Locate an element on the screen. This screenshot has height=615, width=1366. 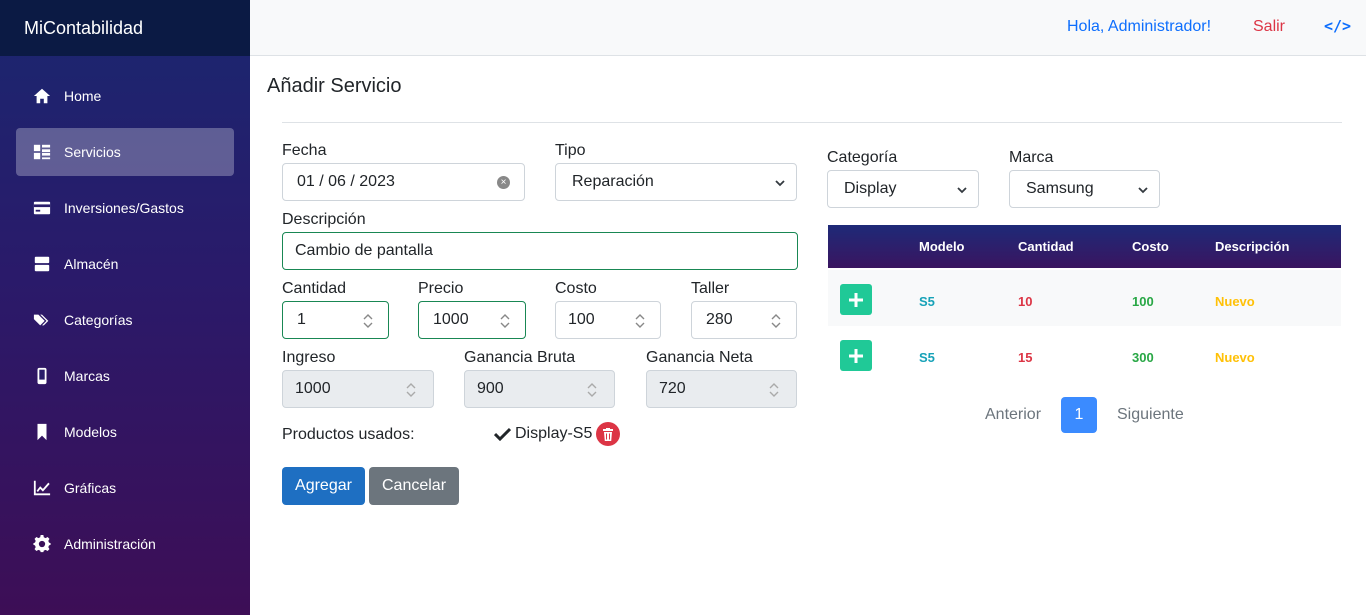
sidebar-item-graficas: Gráficas is located at coordinates (125, 488).